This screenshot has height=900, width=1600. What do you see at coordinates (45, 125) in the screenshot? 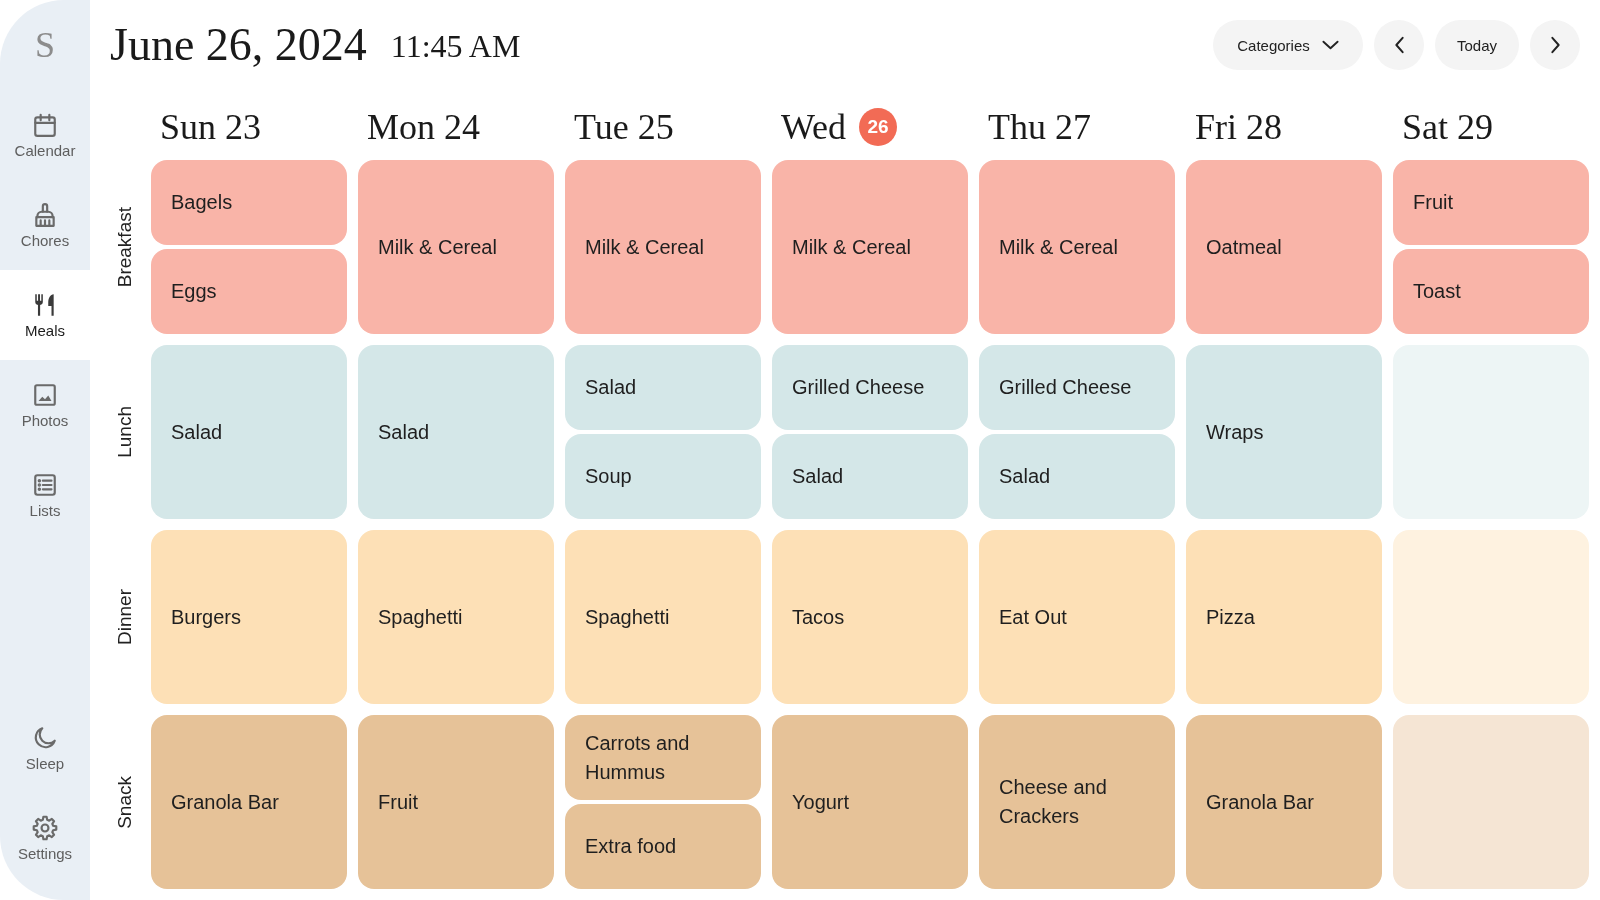
I see `calendar-icon` at bounding box center [45, 125].